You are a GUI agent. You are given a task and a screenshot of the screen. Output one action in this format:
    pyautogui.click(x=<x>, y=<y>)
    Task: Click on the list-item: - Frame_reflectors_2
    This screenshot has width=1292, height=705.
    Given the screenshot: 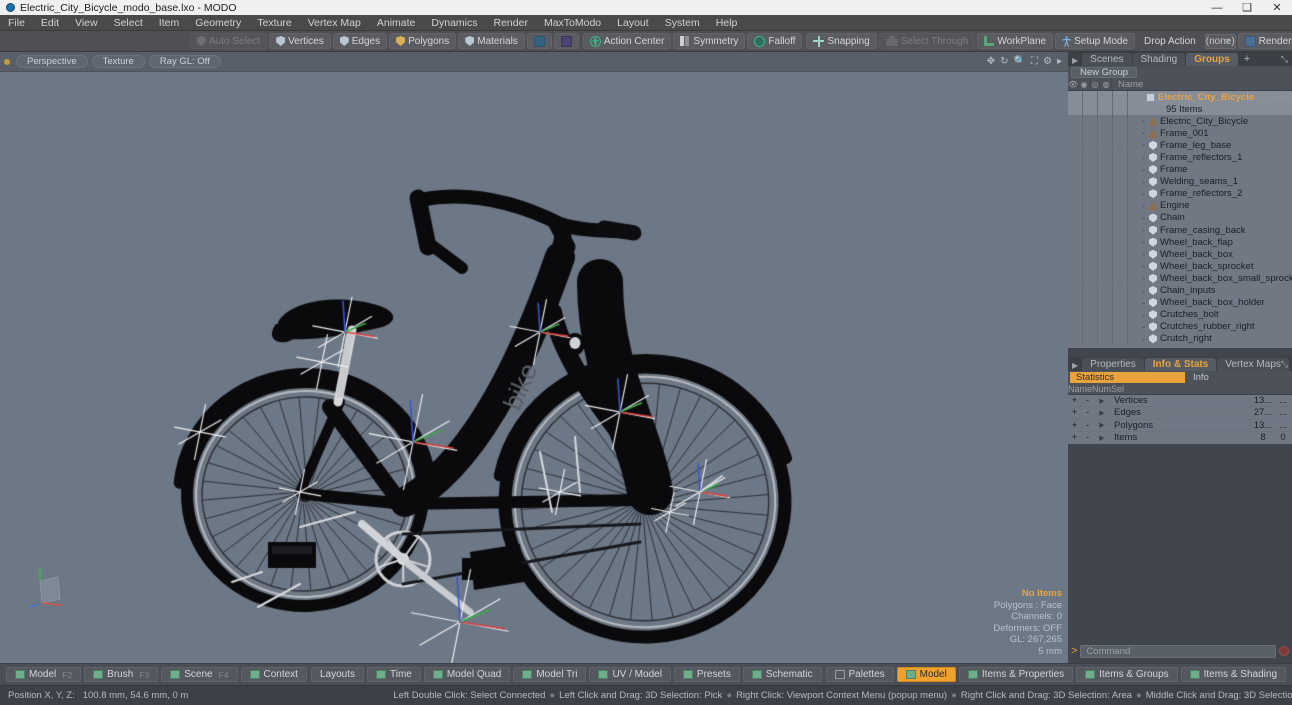 What is the action you would take?
    pyautogui.click(x=1180, y=193)
    